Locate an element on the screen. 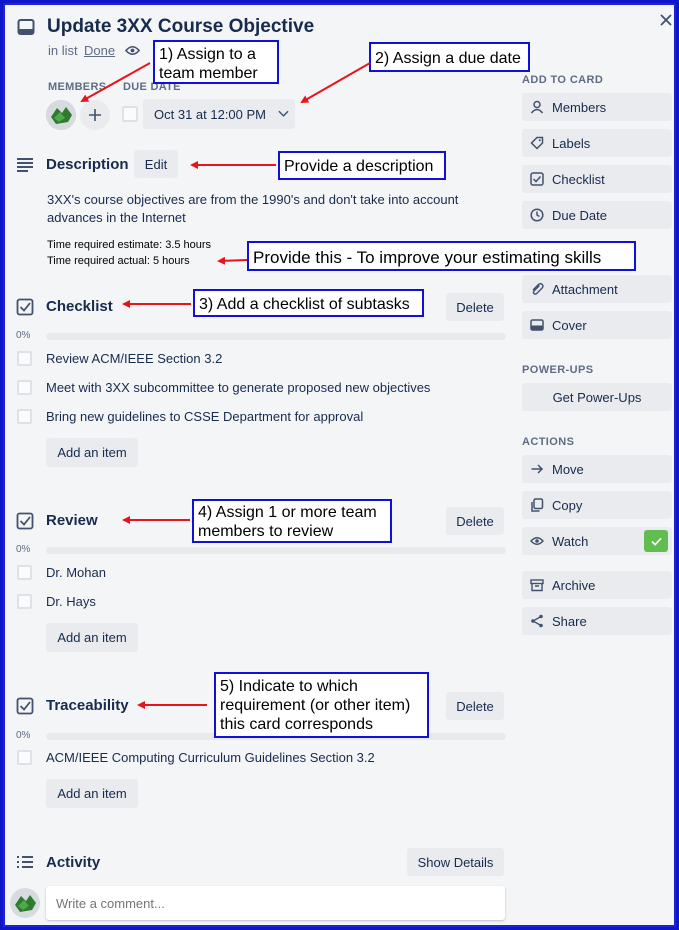 The width and height of the screenshot is (679, 930). add-to-card-heading: ADD TO CARD is located at coordinates (563, 80).